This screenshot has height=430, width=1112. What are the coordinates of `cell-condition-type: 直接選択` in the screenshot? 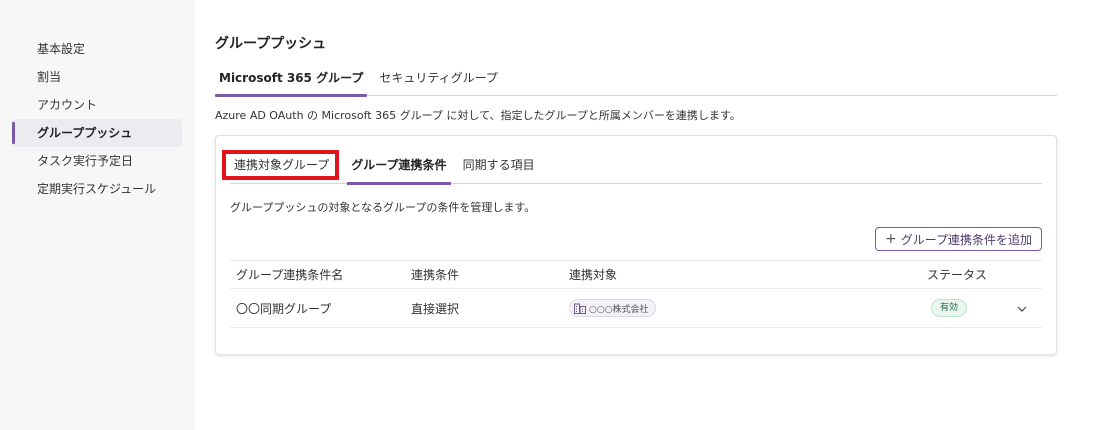 It's located at (435, 308).